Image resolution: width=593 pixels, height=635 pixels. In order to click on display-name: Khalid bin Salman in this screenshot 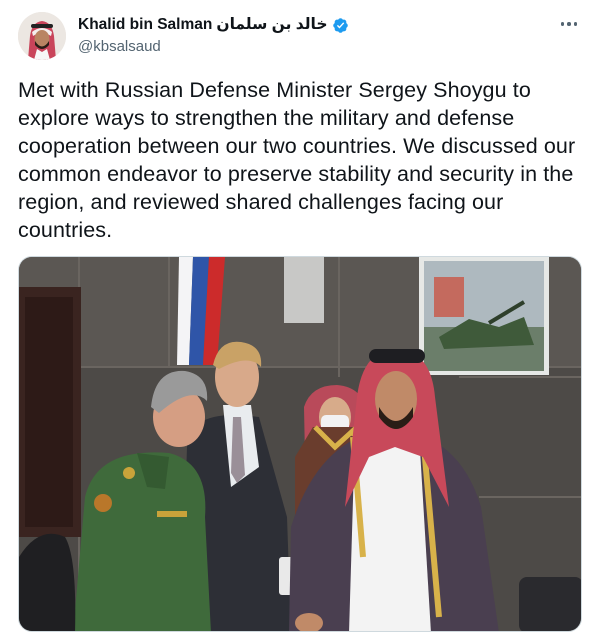, I will do `click(145, 25)`.